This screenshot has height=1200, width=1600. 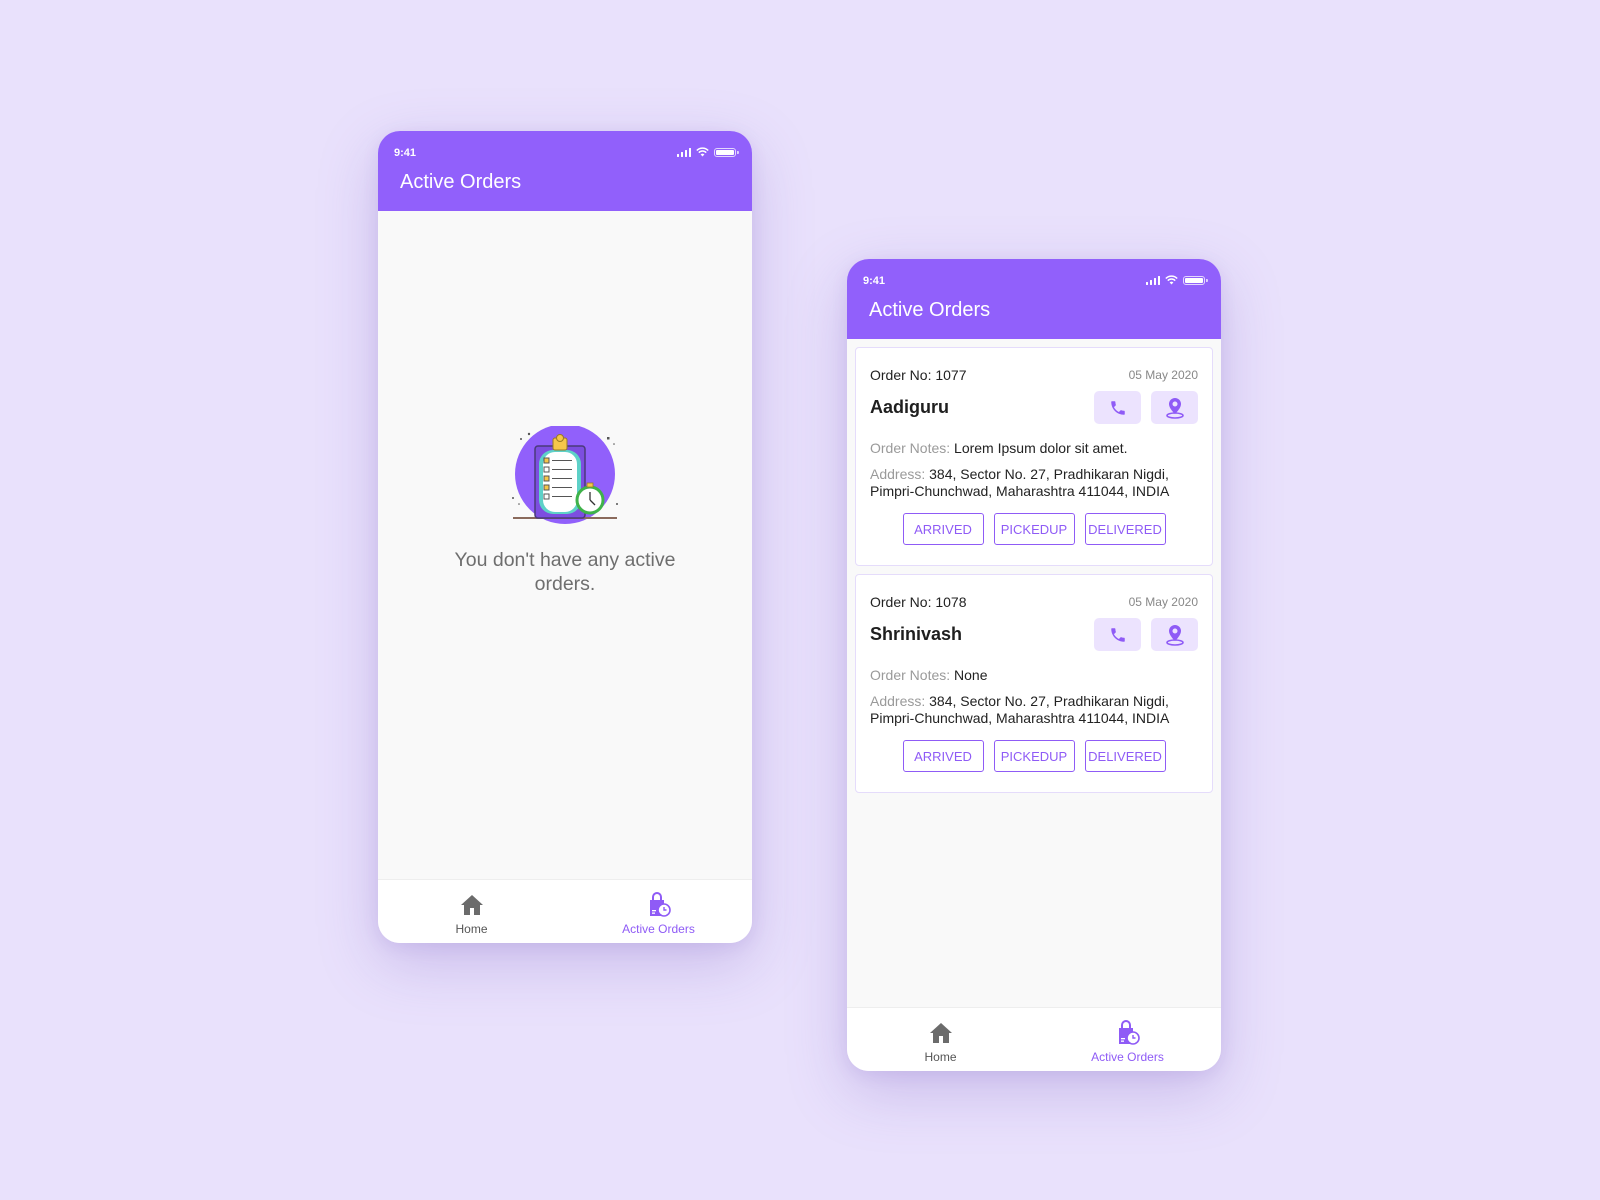 I want to click on empty-state: You don't have any active orders., so click(x=565, y=510).